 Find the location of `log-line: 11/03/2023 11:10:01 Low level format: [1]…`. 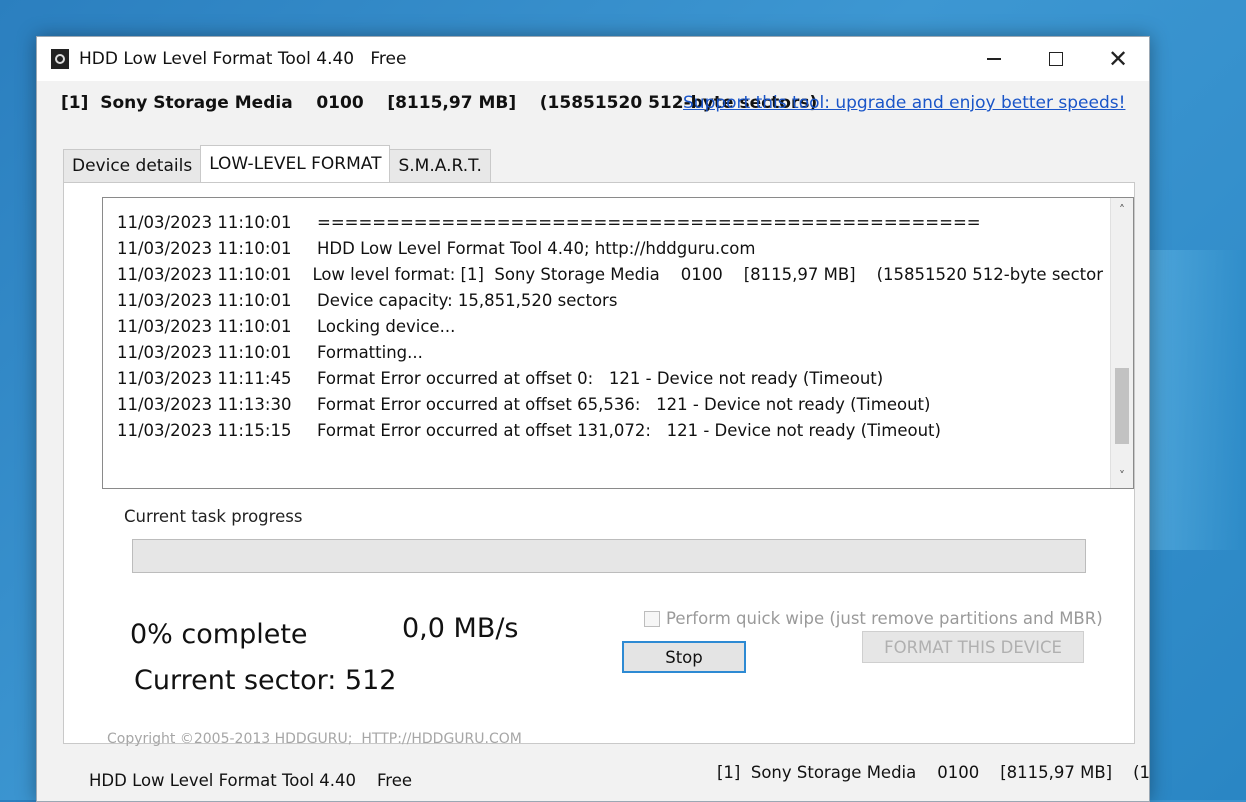

log-line: 11/03/2023 11:10:01 Low level format: [1]… is located at coordinates (610, 275).